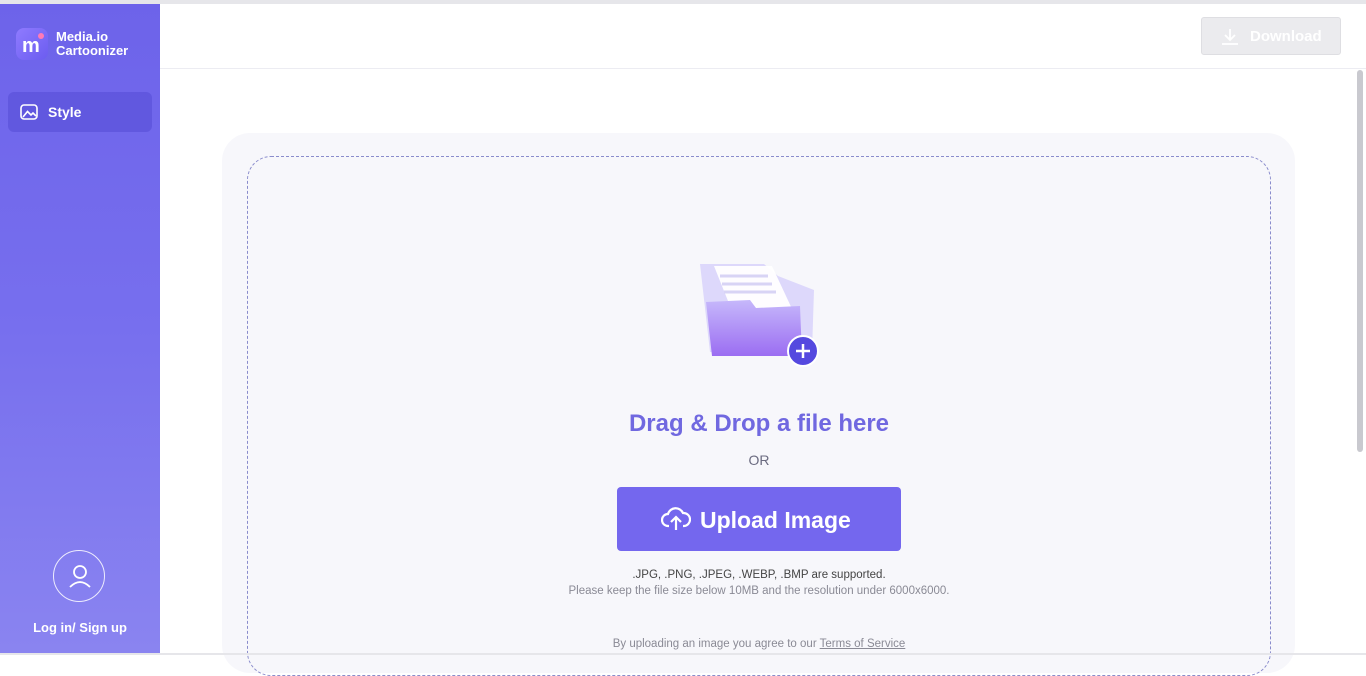 The image size is (1366, 676). Describe the element at coordinates (29, 112) in the screenshot. I see `image-icon` at that location.